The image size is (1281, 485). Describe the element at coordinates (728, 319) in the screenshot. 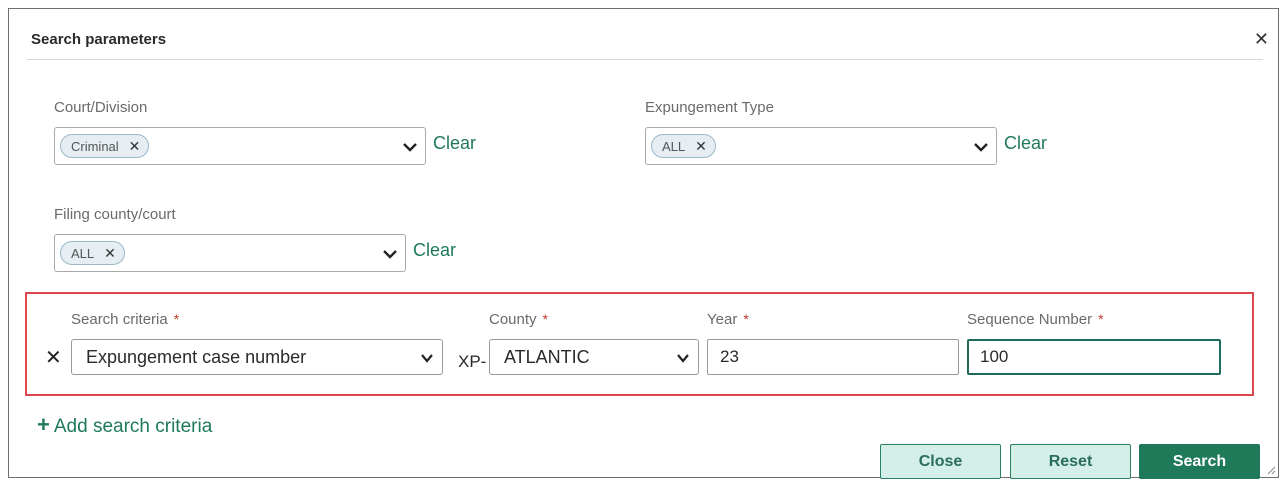

I see `year-label: Year *` at that location.